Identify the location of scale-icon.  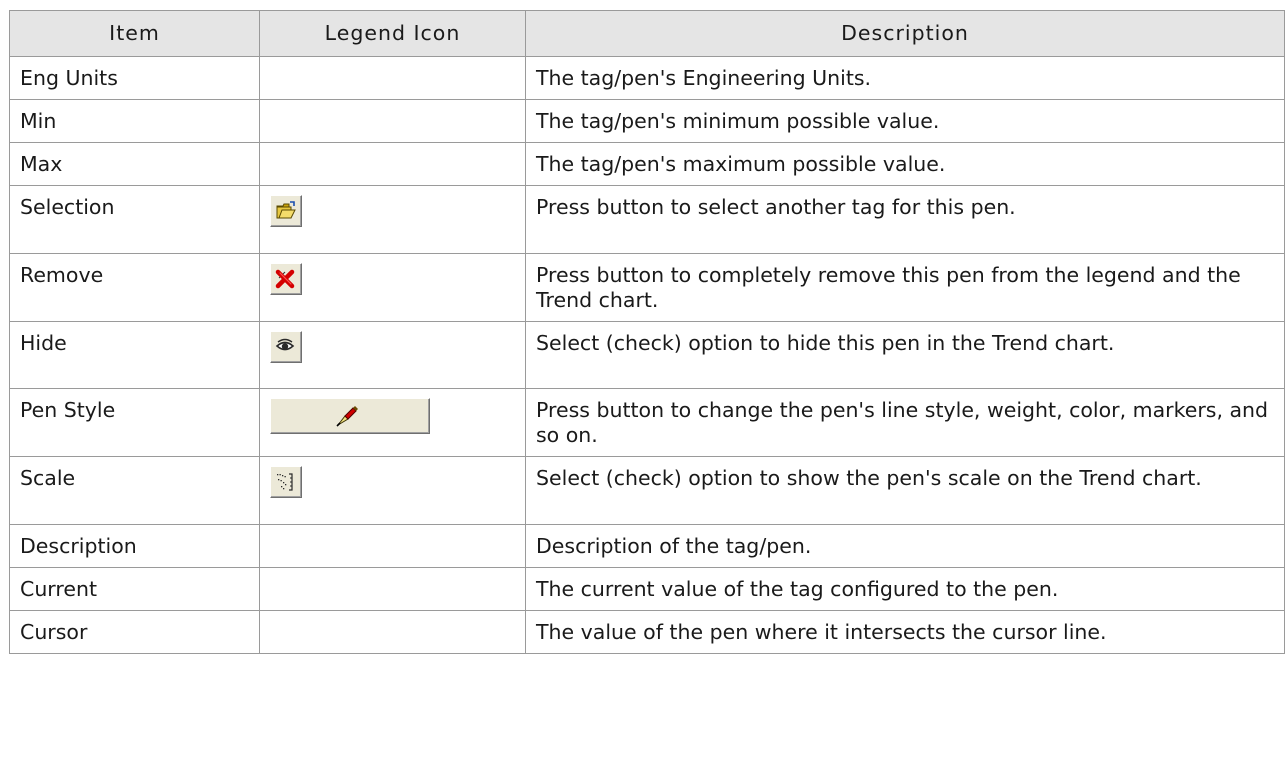
(285, 482).